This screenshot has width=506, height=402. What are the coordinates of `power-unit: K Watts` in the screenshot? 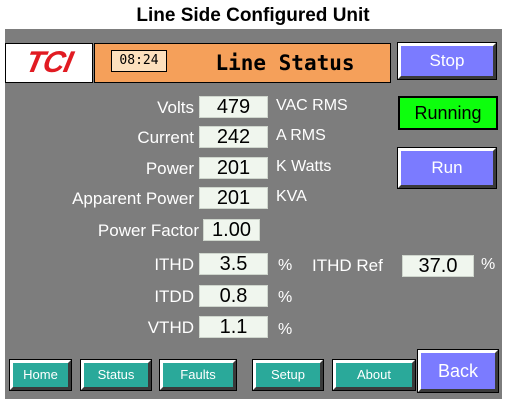 It's located at (304, 166).